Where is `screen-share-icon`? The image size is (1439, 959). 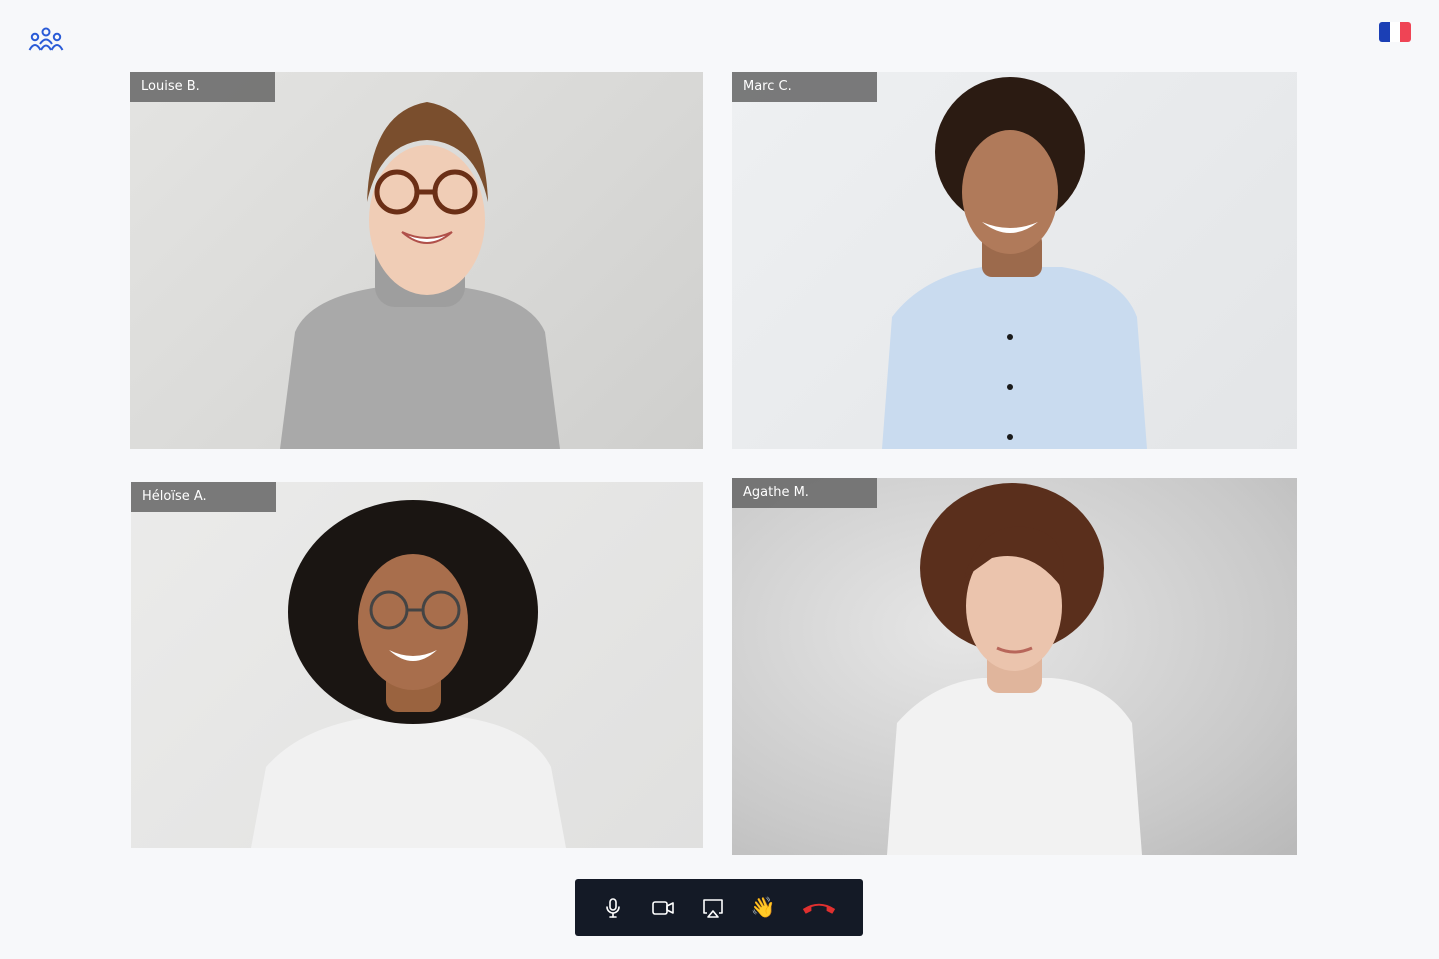 screen-share-icon is located at coordinates (713, 908).